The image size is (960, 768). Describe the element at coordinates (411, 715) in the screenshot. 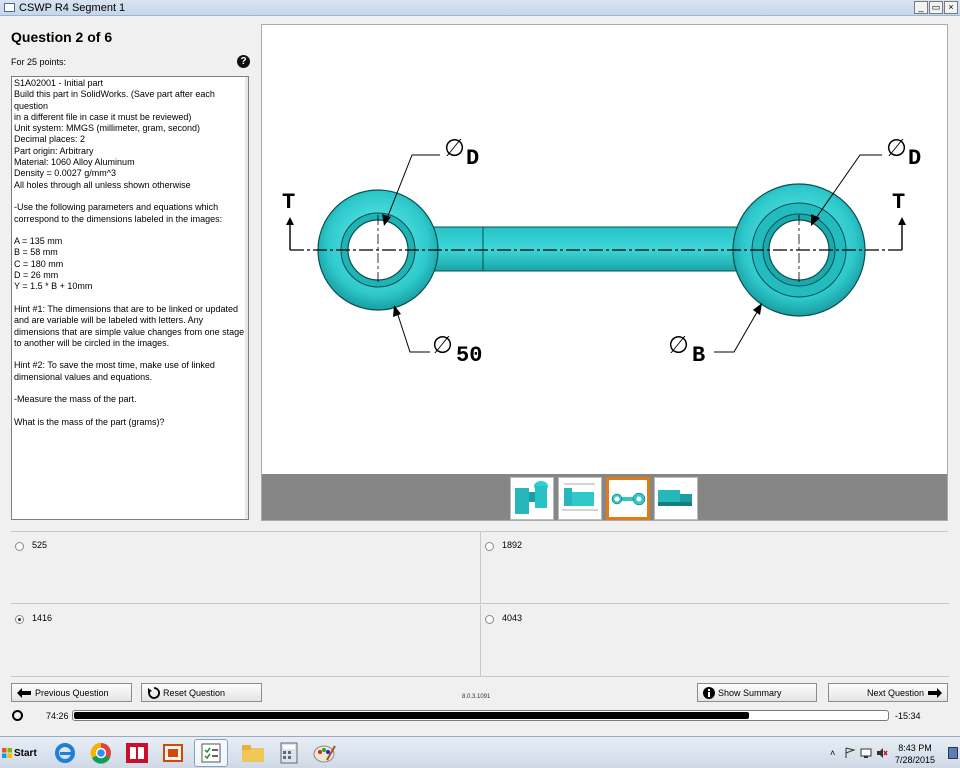

I see `time-progress-fill` at that location.